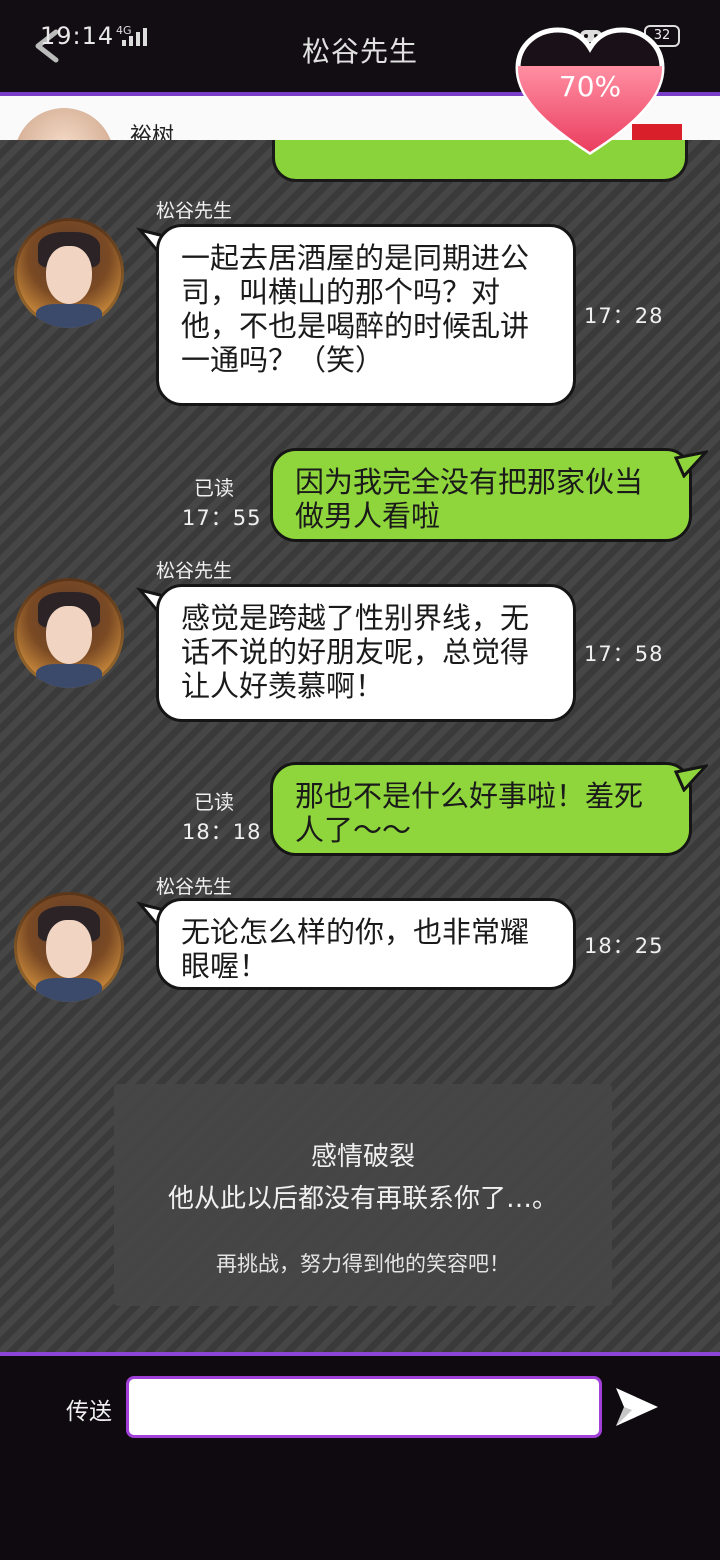  What do you see at coordinates (64, 124) in the screenshot?
I see `contact-avatar` at bounding box center [64, 124].